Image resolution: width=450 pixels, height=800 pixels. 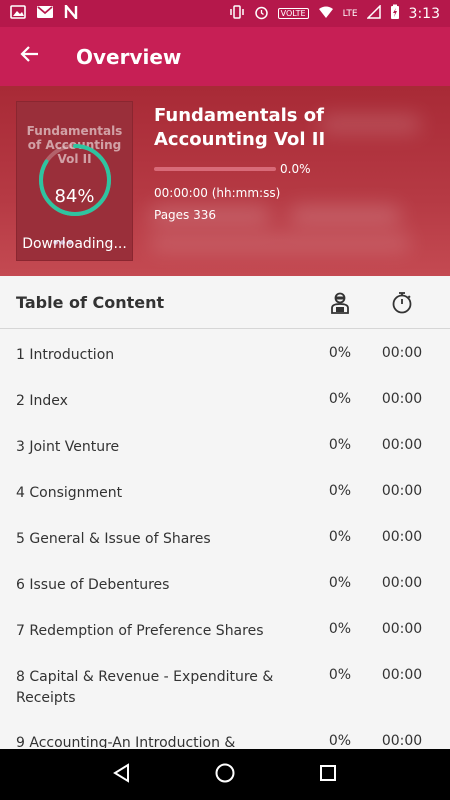 I want to click on status-bar: VOLTE LTE 3:13, so click(x=225, y=13).